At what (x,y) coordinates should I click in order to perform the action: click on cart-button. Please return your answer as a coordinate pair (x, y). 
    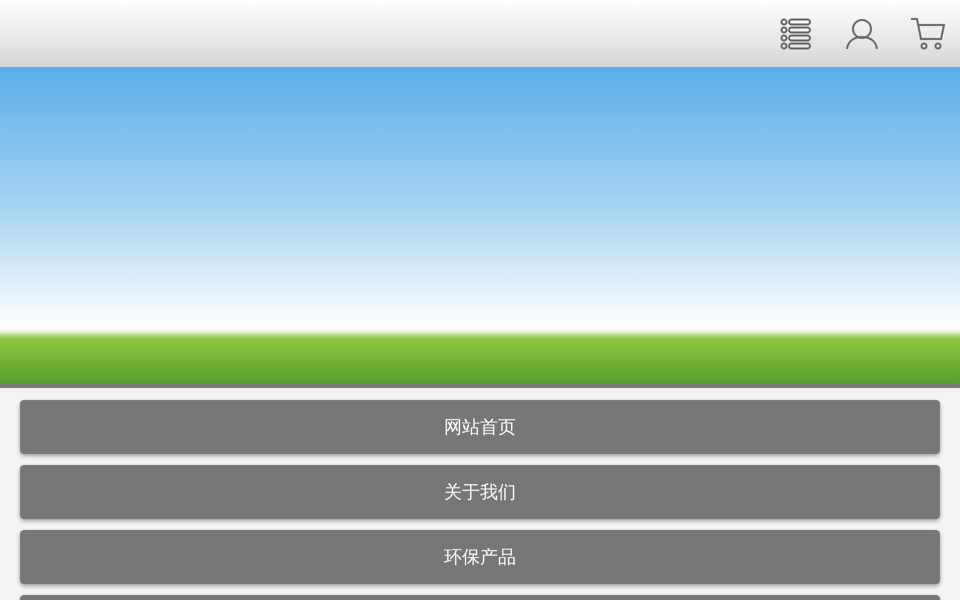
    Looking at the image, I should click on (928, 34).